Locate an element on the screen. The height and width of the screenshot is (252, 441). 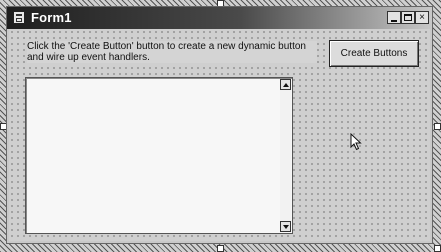
resize-handle-bottom is located at coordinates (220, 248).